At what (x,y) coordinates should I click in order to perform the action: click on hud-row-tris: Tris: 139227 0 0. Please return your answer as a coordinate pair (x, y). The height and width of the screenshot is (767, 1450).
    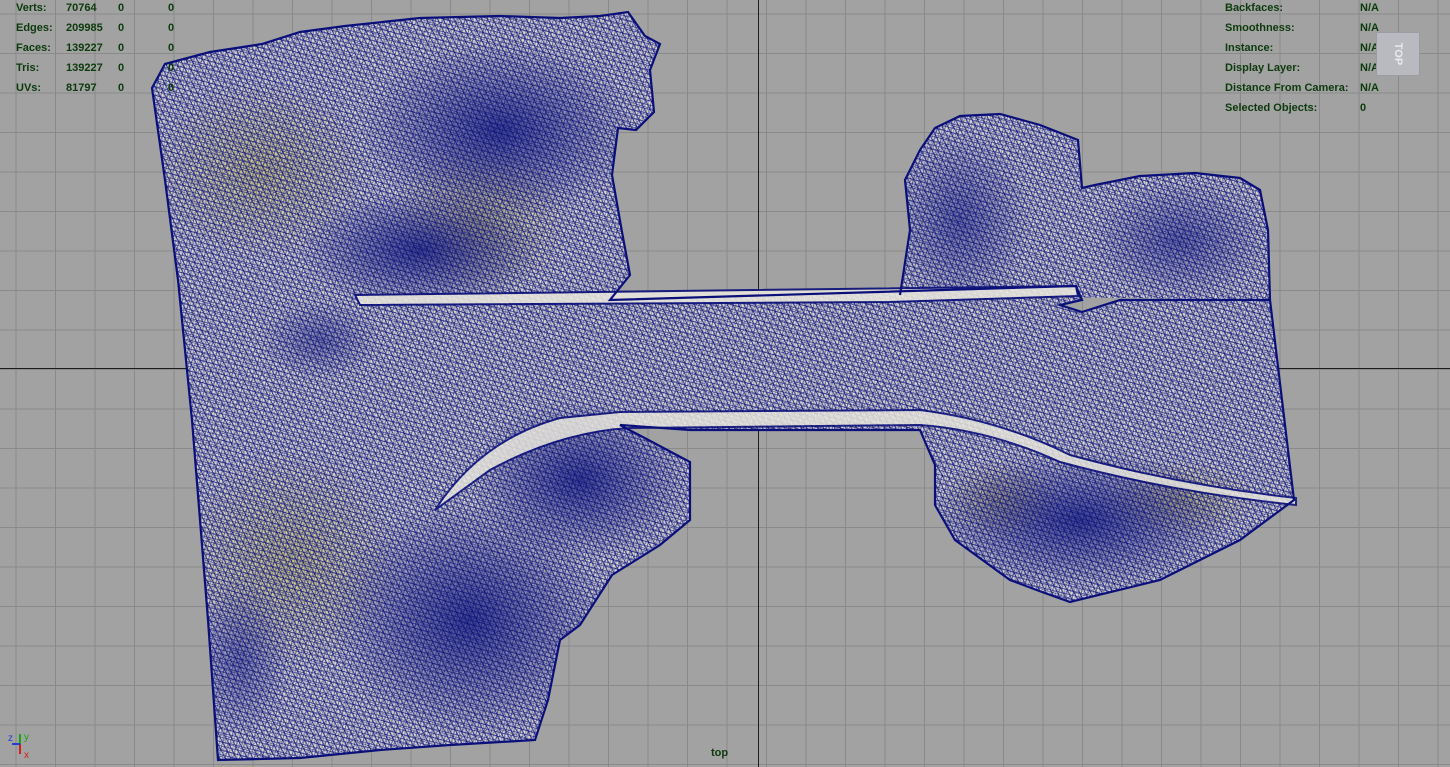
    Looking at the image, I should click on (102, 68).